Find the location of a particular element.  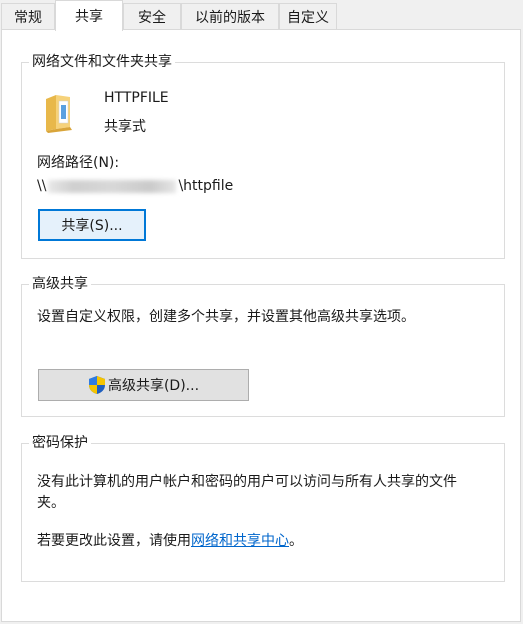

tab-strip: 常规 共享 安全 以前的版本 自定义 is located at coordinates (261, 15).